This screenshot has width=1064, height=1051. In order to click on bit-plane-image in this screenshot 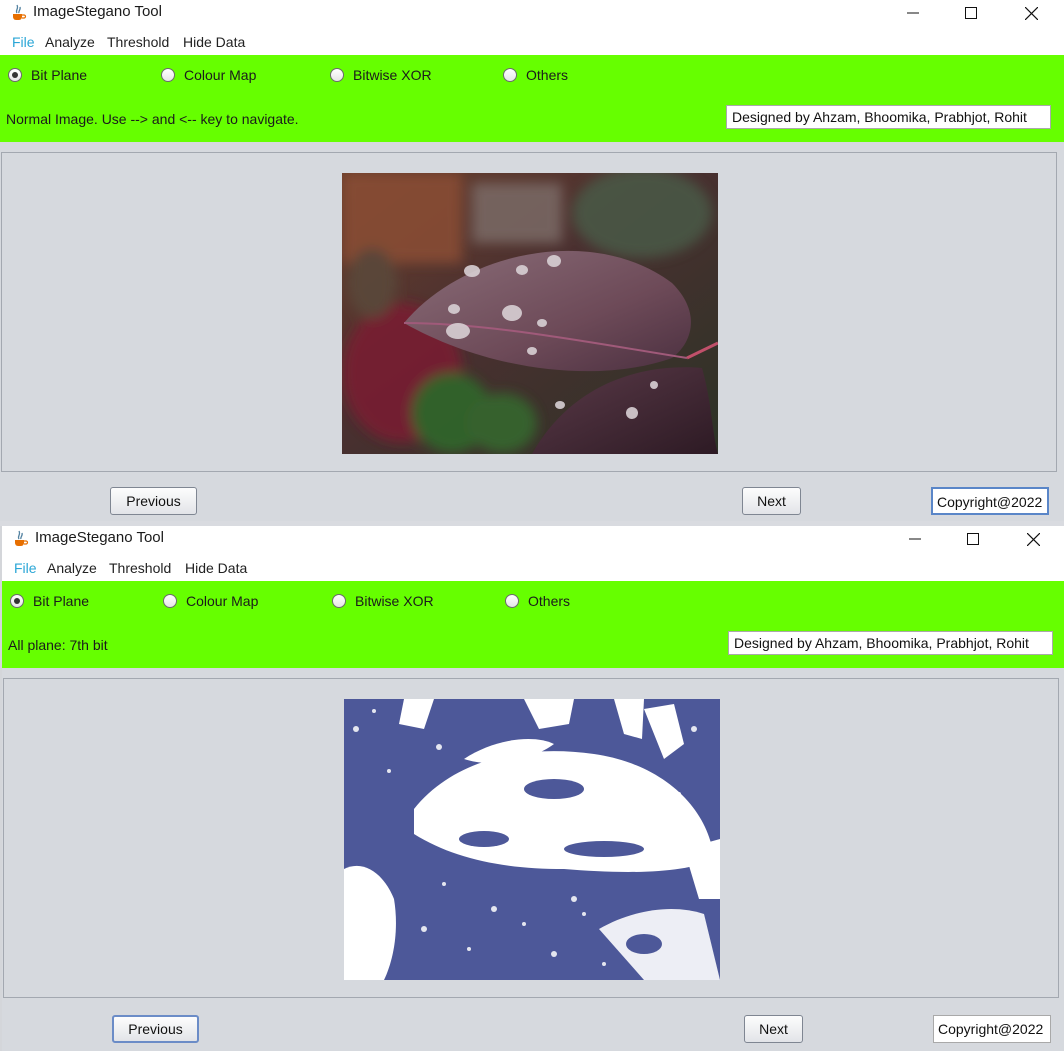, I will do `click(532, 839)`.